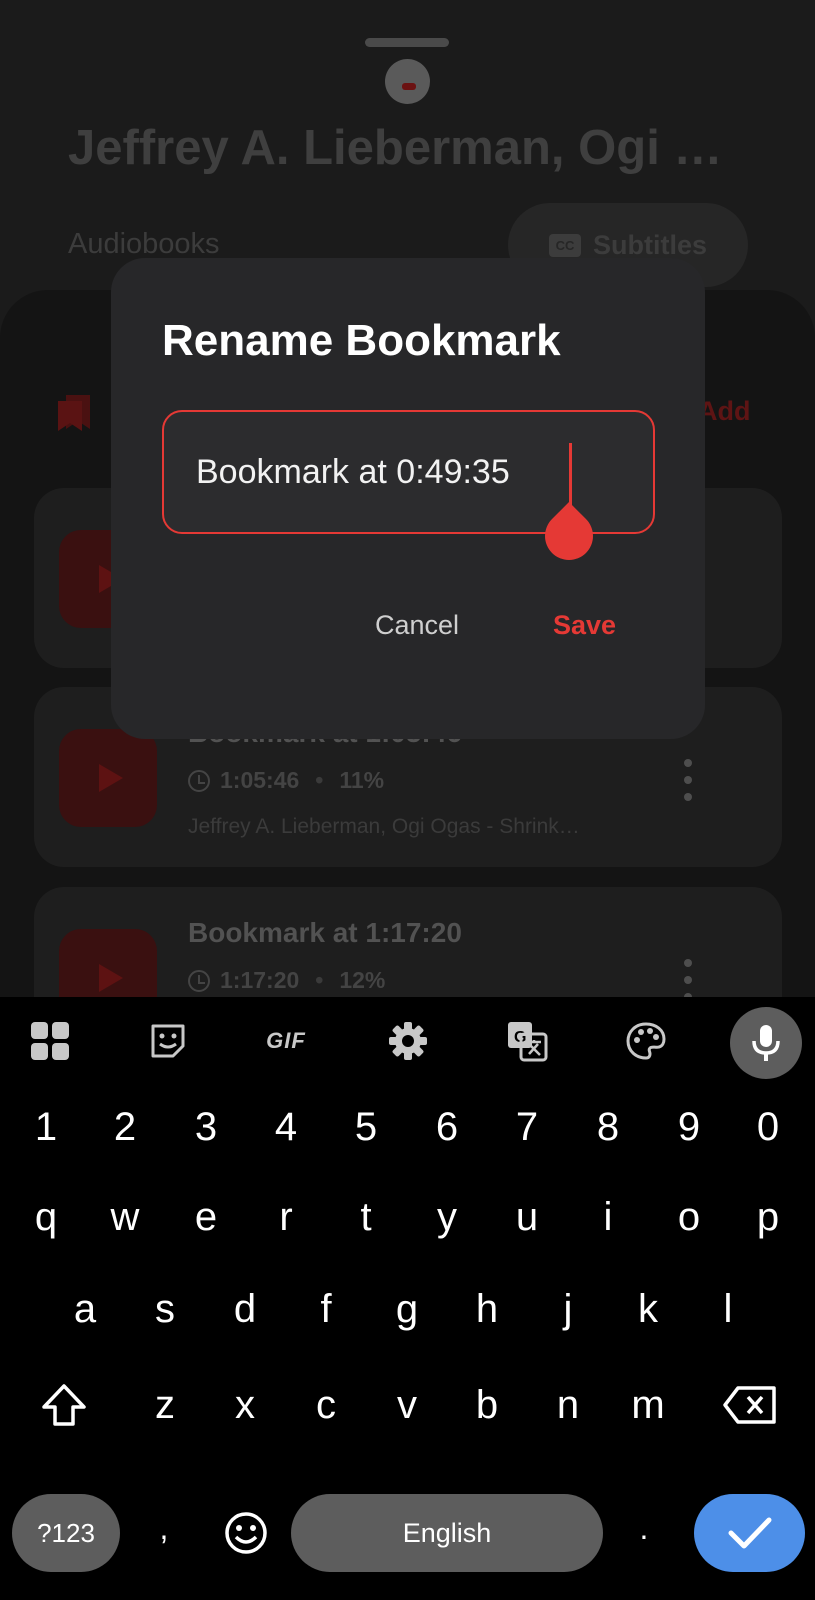  I want to click on key-t: t, so click(366, 1217).